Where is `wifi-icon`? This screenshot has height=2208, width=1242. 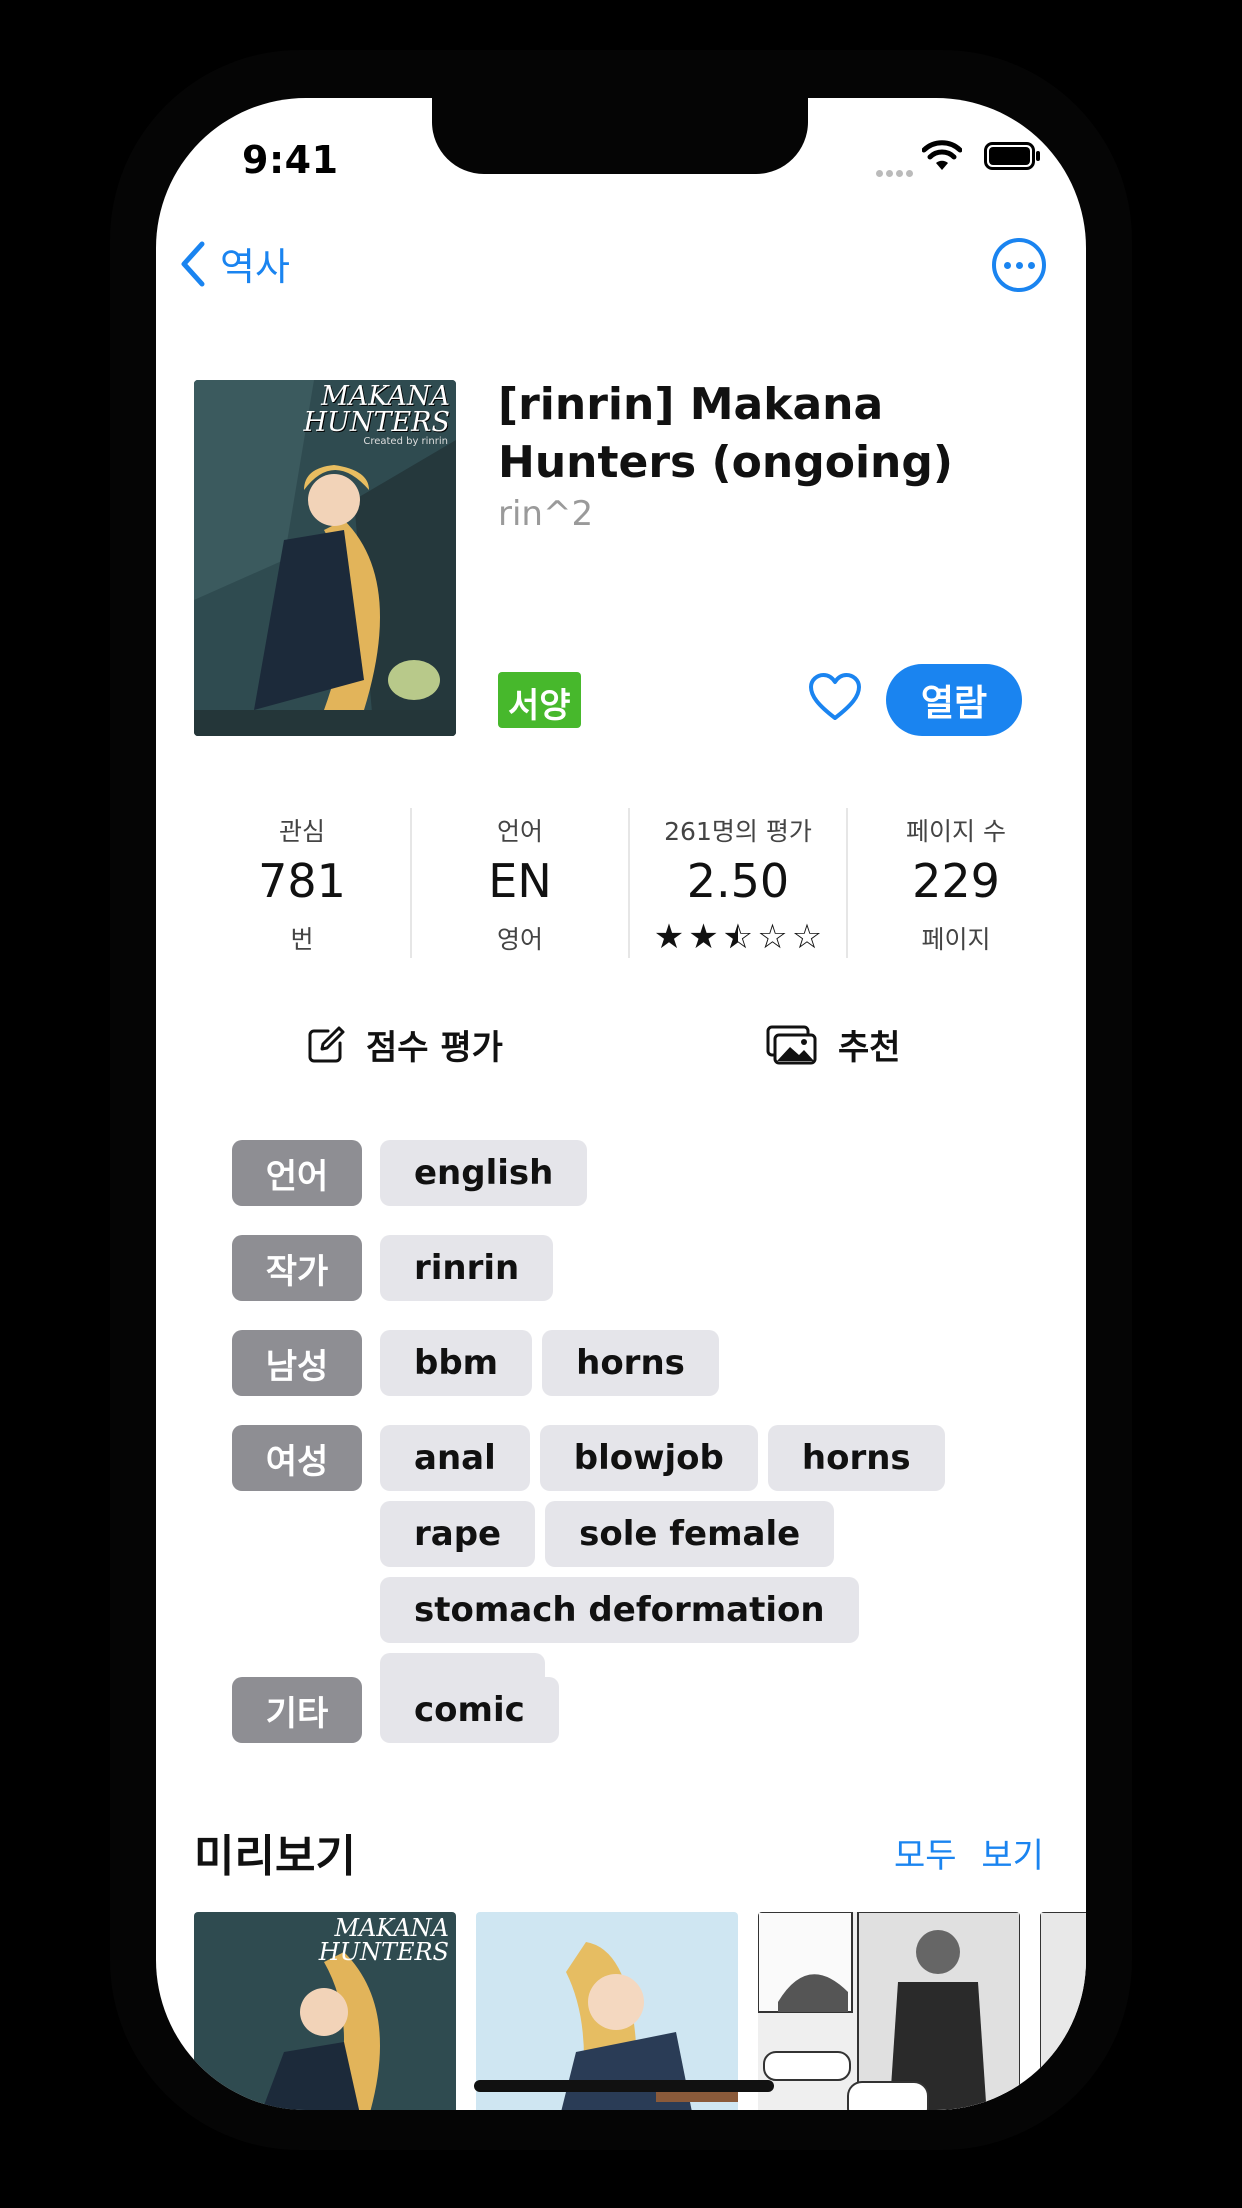
wifi-icon is located at coordinates (942, 155).